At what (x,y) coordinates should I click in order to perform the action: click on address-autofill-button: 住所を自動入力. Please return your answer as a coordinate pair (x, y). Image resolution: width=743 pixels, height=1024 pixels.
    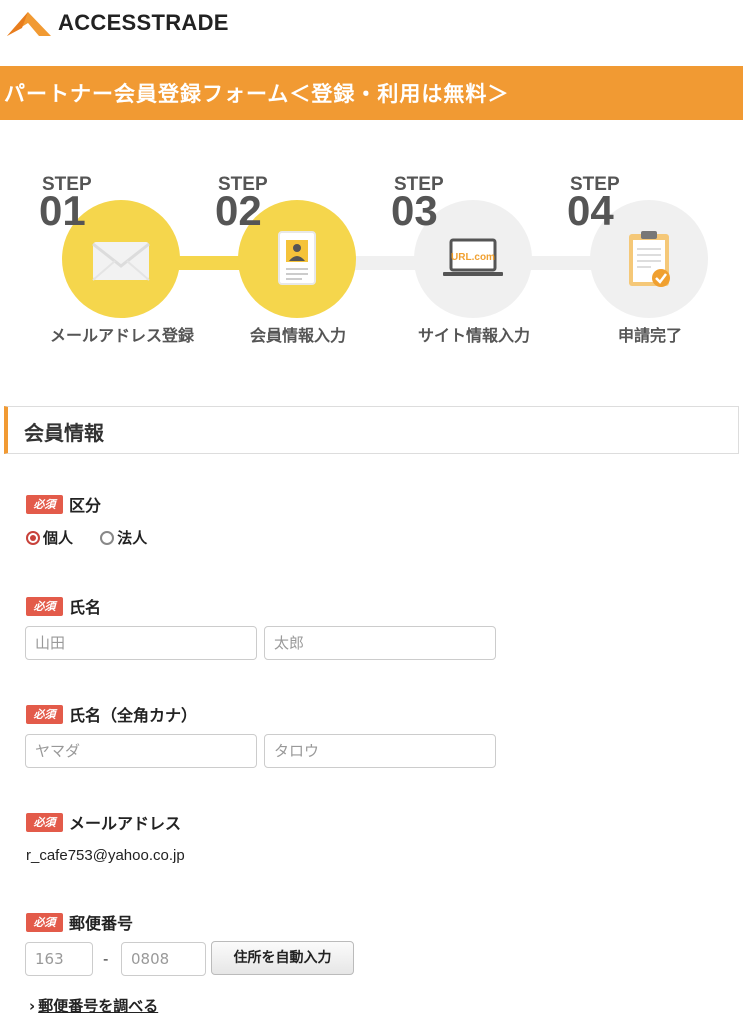
    Looking at the image, I should click on (282, 958).